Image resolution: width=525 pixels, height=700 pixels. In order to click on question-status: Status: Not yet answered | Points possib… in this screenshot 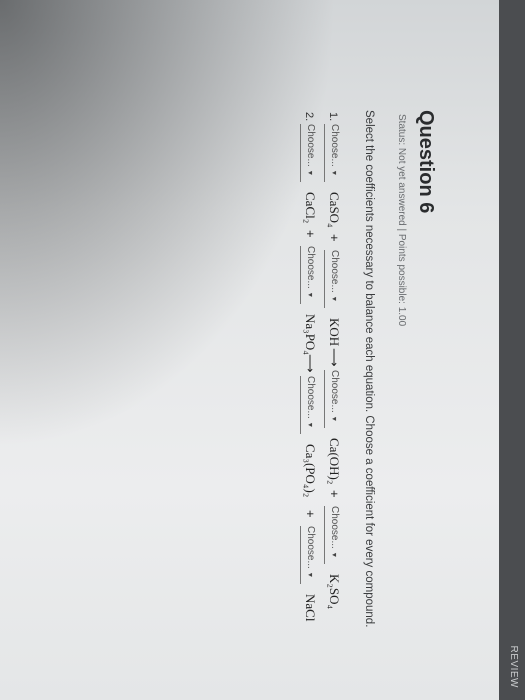, I will do `click(401, 220)`.